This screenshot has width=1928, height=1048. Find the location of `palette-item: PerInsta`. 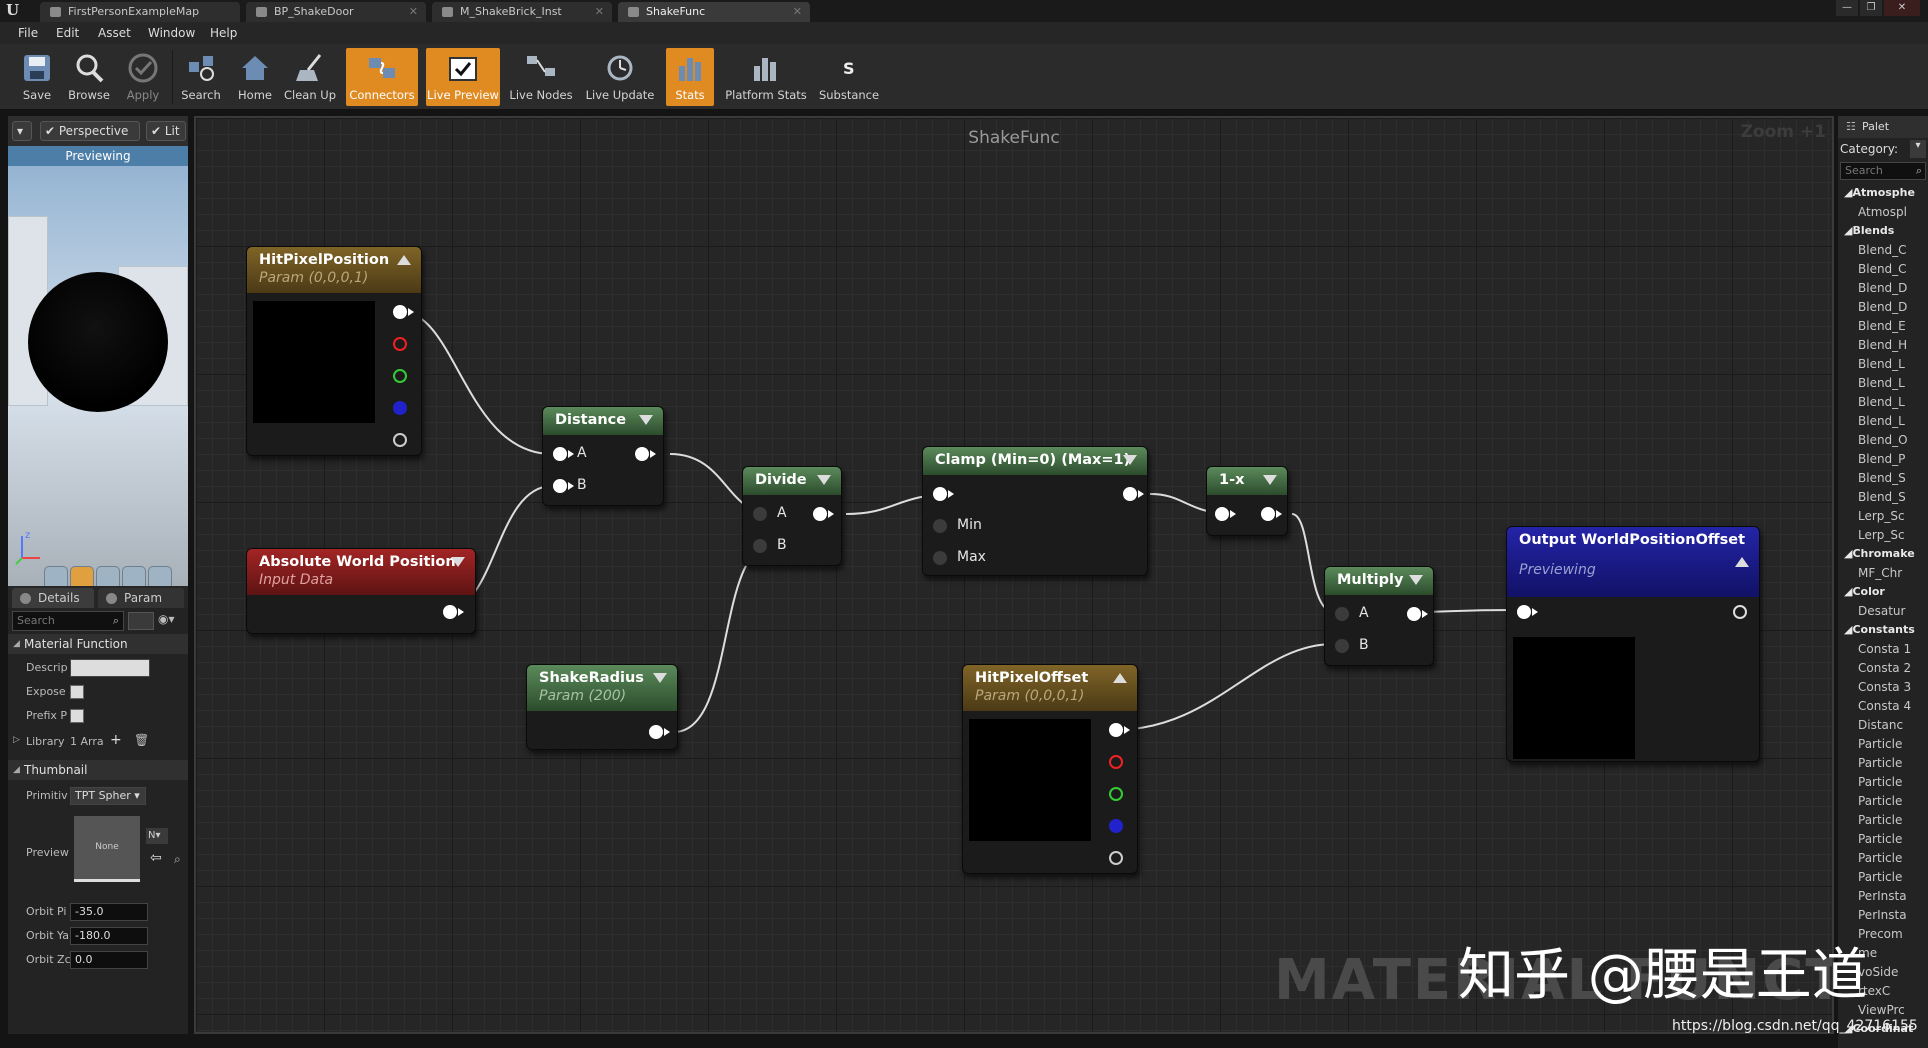

palette-item: PerInsta is located at coordinates (1882, 896).